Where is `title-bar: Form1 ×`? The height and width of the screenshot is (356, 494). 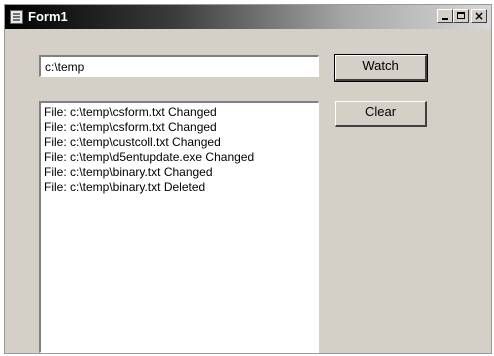 title-bar: Form1 × is located at coordinates (248, 17).